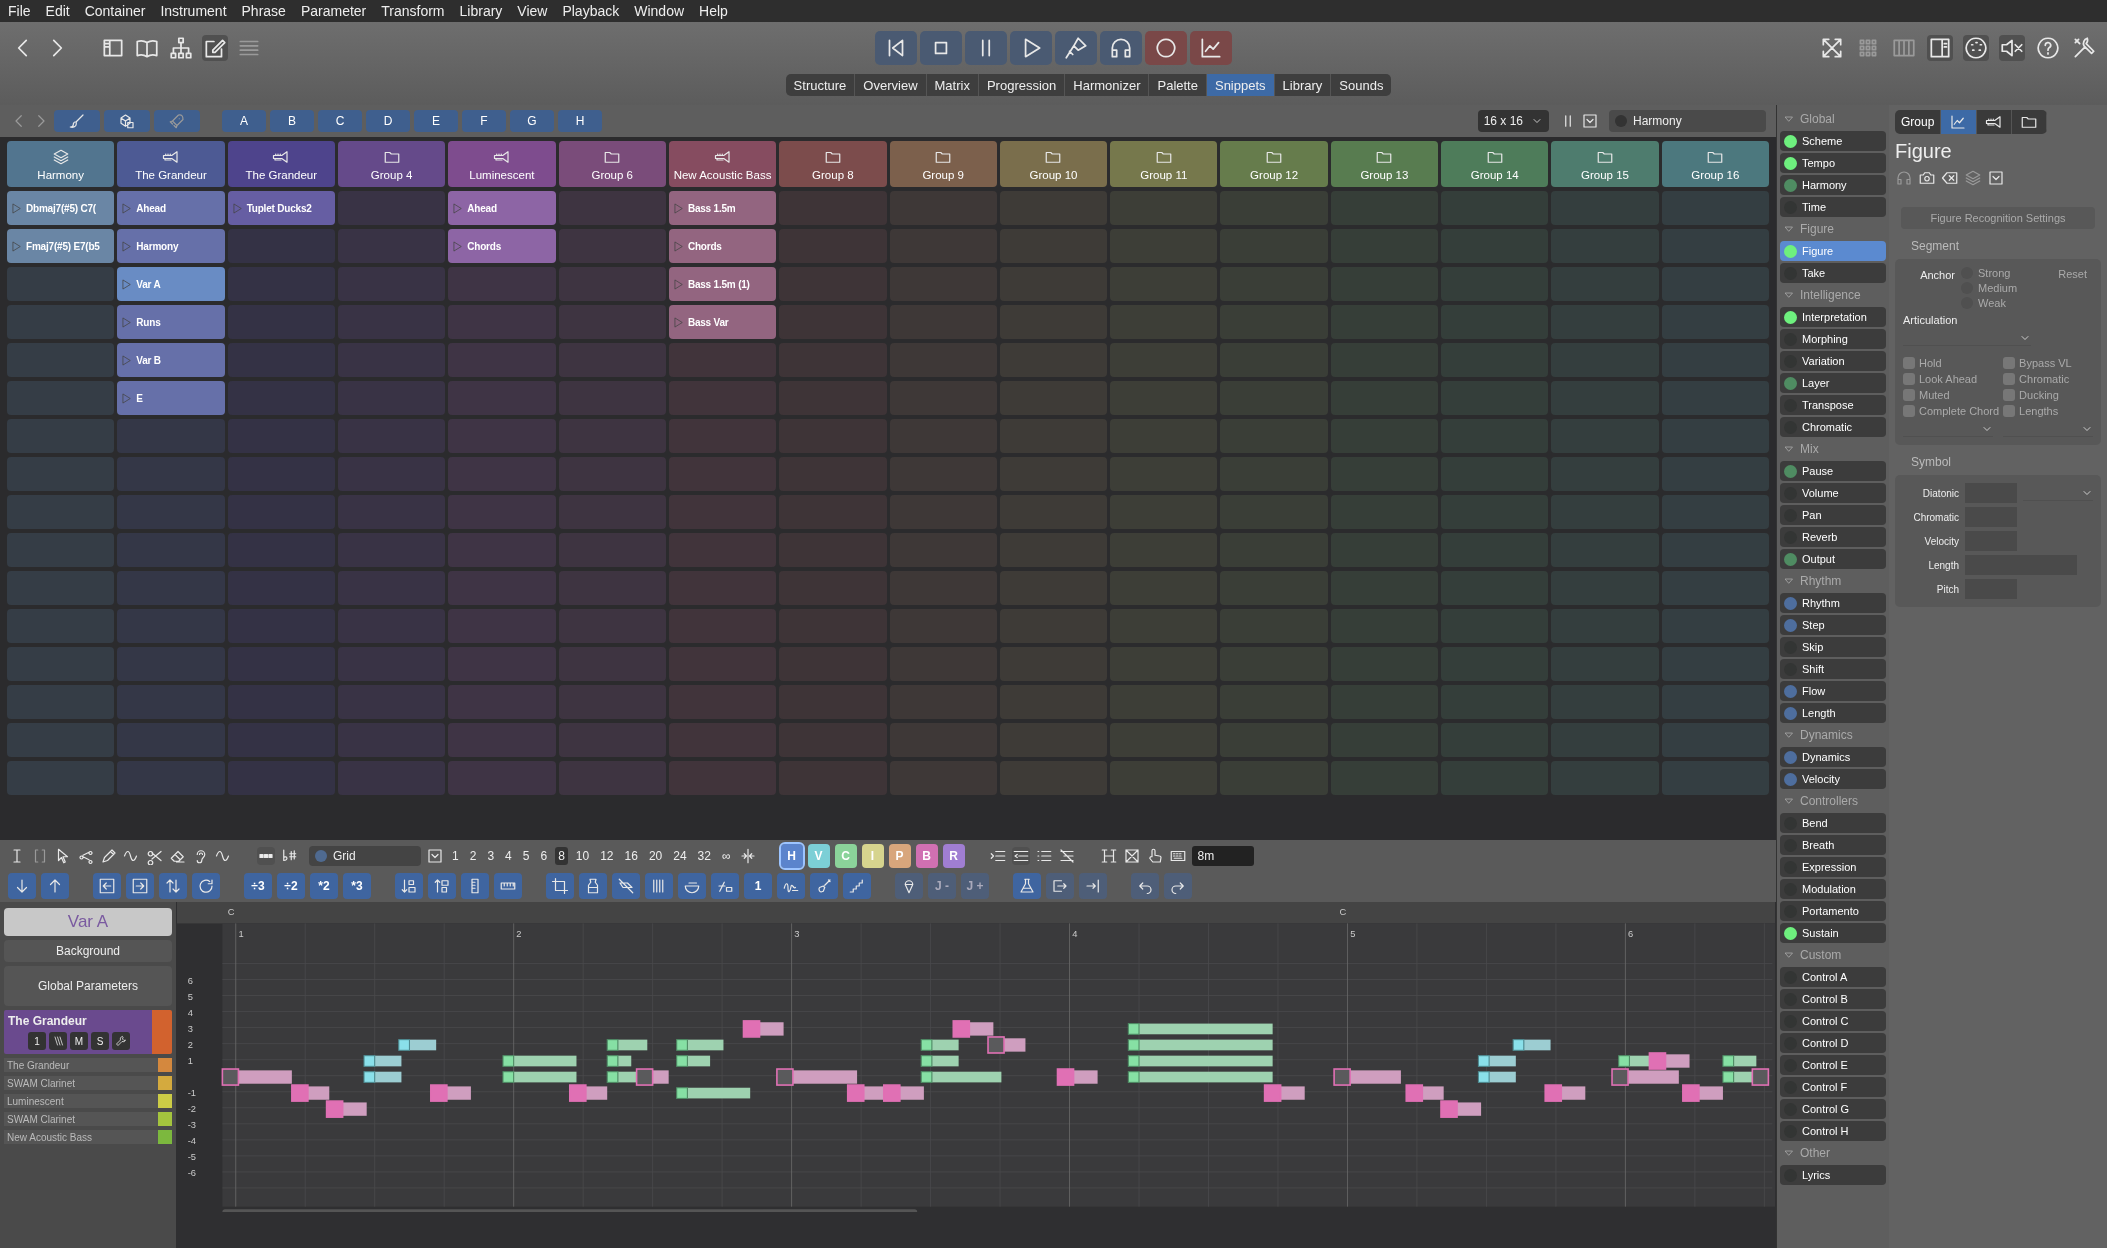  What do you see at coordinates (413, 11) in the screenshot?
I see `menu-item: Transform` at bounding box center [413, 11].